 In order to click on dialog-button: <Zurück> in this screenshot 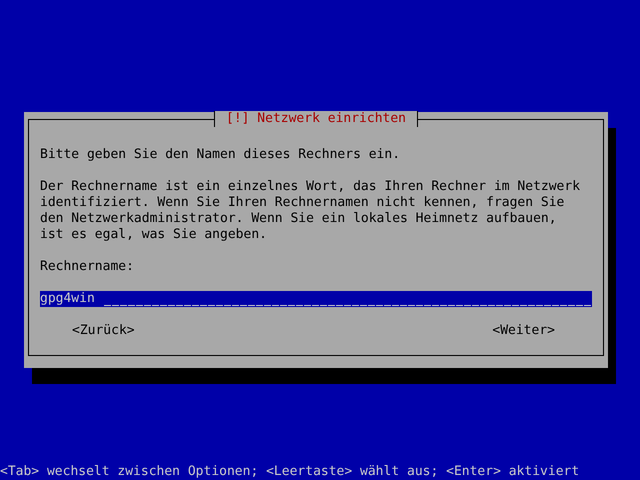, I will do `click(103, 331)`.